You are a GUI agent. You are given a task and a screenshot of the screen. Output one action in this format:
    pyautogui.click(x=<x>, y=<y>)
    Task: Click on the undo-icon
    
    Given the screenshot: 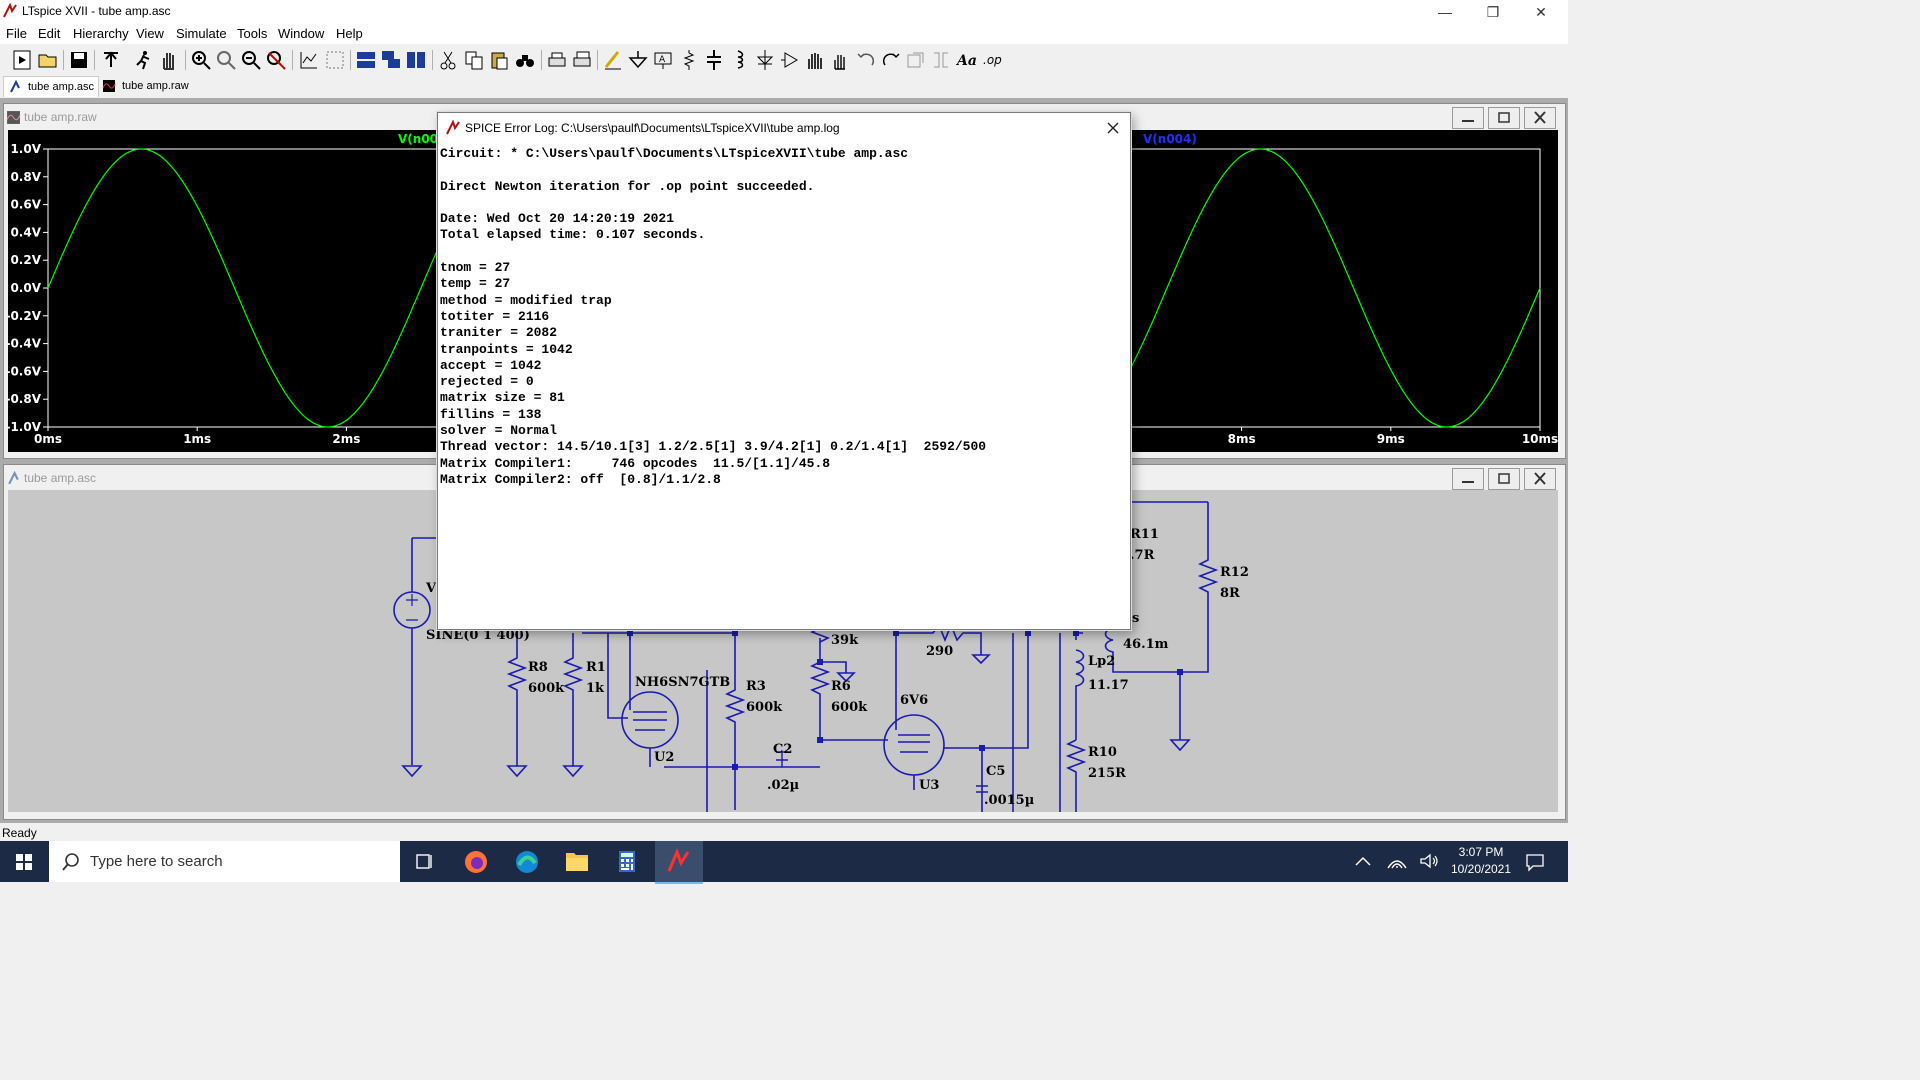 What is the action you would take?
    pyautogui.click(x=866, y=60)
    